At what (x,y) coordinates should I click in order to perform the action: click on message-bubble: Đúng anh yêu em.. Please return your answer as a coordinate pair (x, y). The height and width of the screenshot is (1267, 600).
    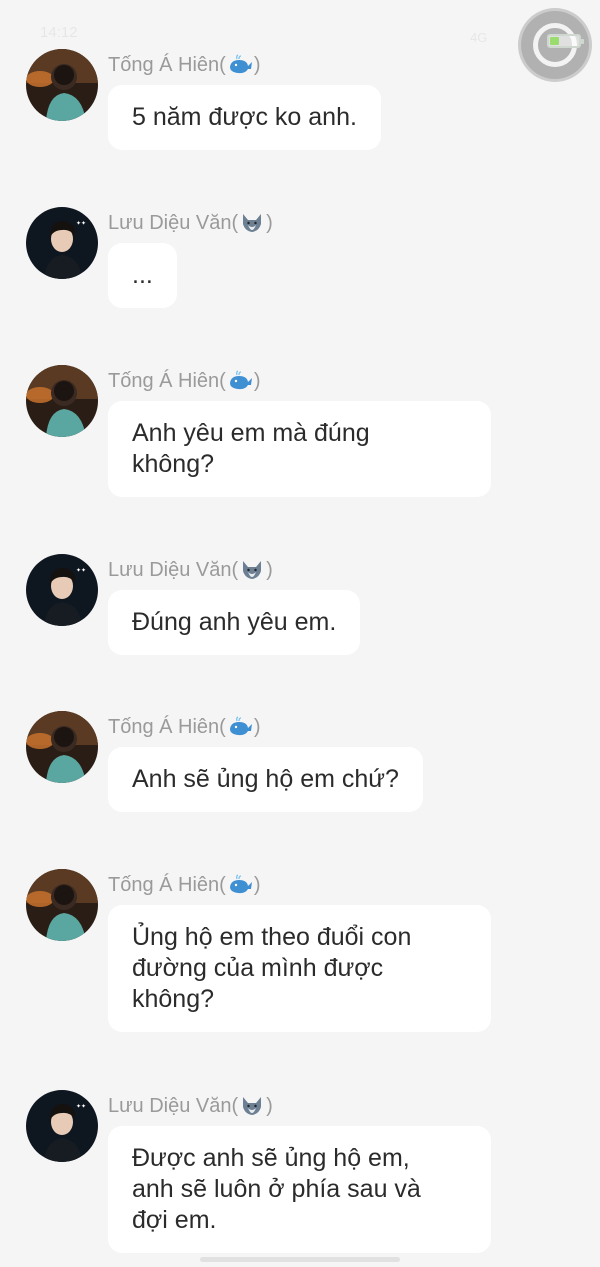
    Looking at the image, I should click on (234, 622).